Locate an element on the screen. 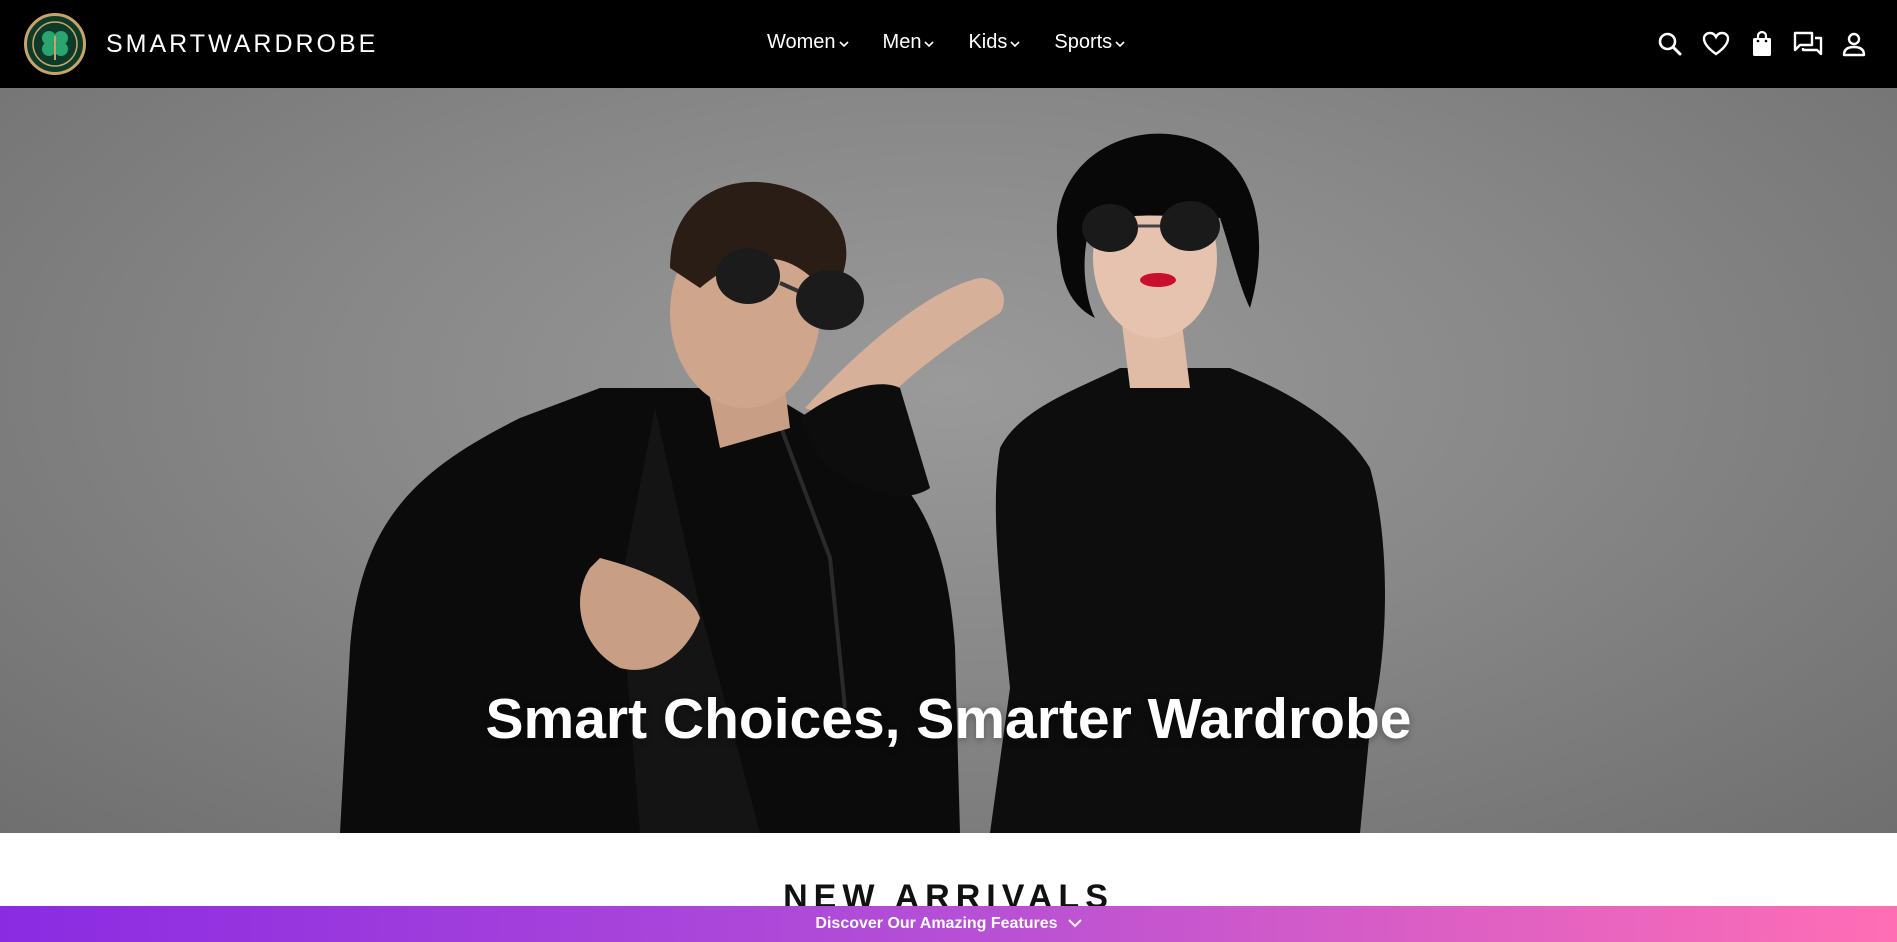  nav-item-men: Men is located at coordinates (909, 42).